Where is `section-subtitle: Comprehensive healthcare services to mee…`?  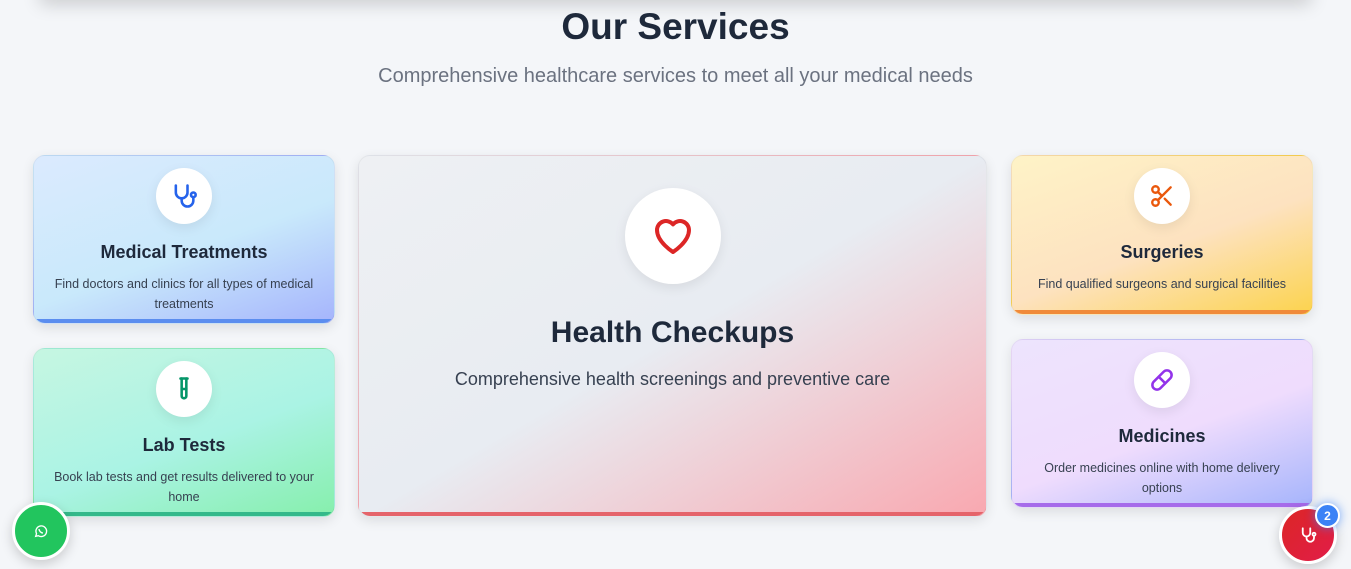 section-subtitle: Comprehensive healthcare services to mee… is located at coordinates (675, 76).